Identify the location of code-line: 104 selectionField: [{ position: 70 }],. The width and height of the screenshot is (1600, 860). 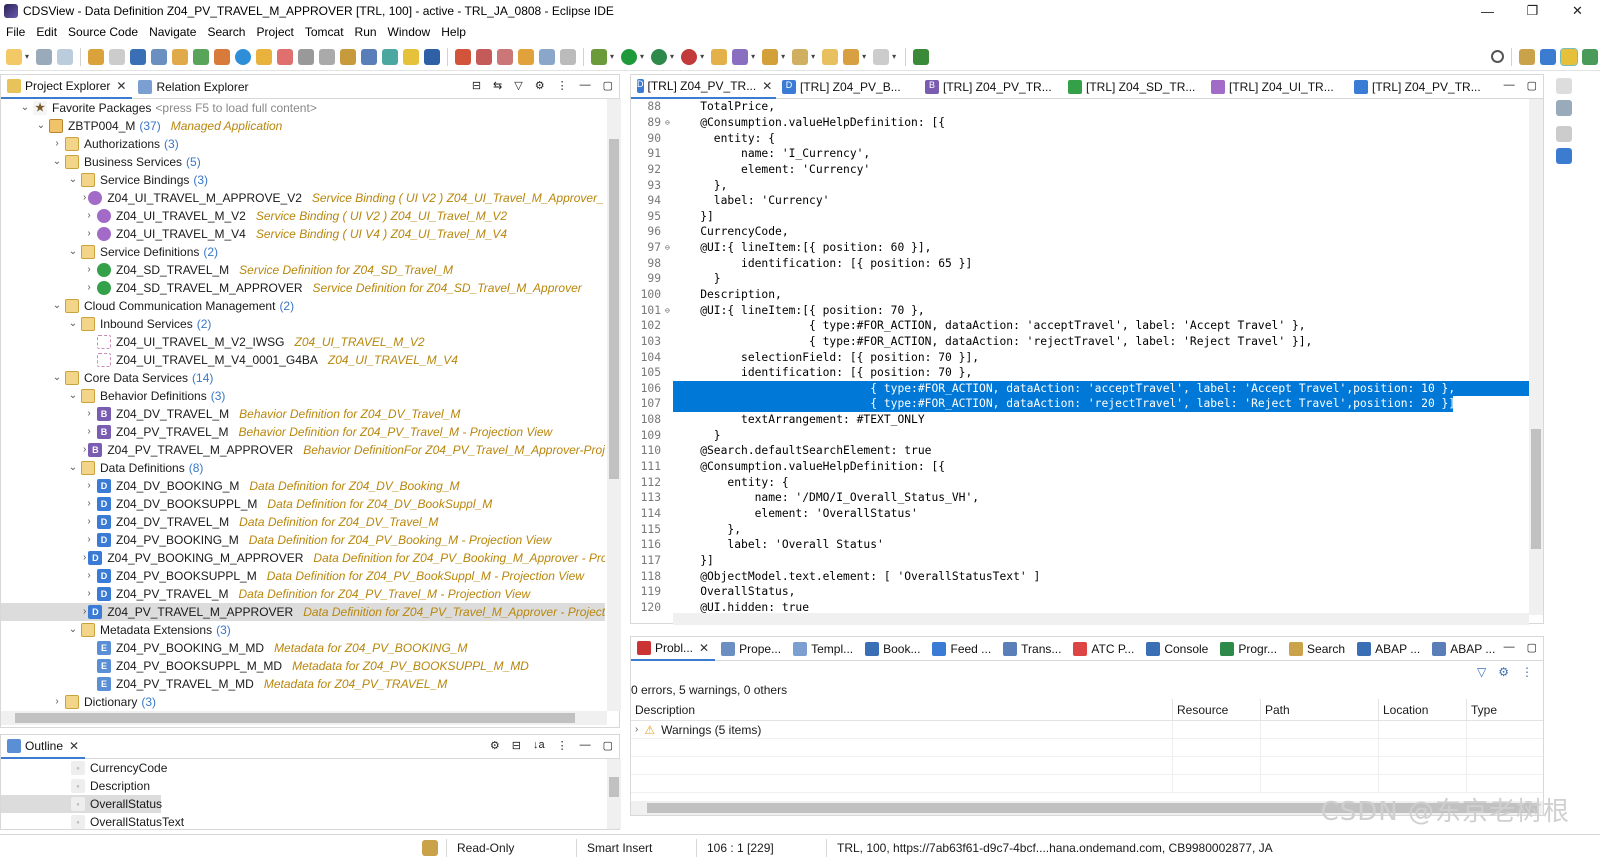
(1087, 357).